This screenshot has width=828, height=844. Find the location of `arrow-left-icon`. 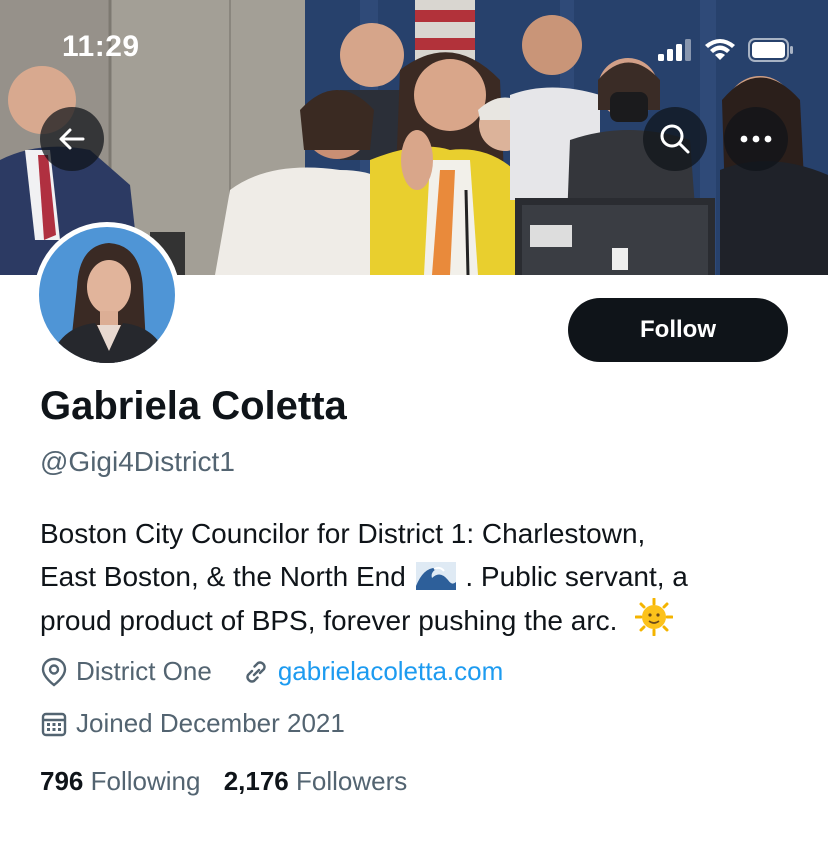

arrow-left-icon is located at coordinates (72, 139).